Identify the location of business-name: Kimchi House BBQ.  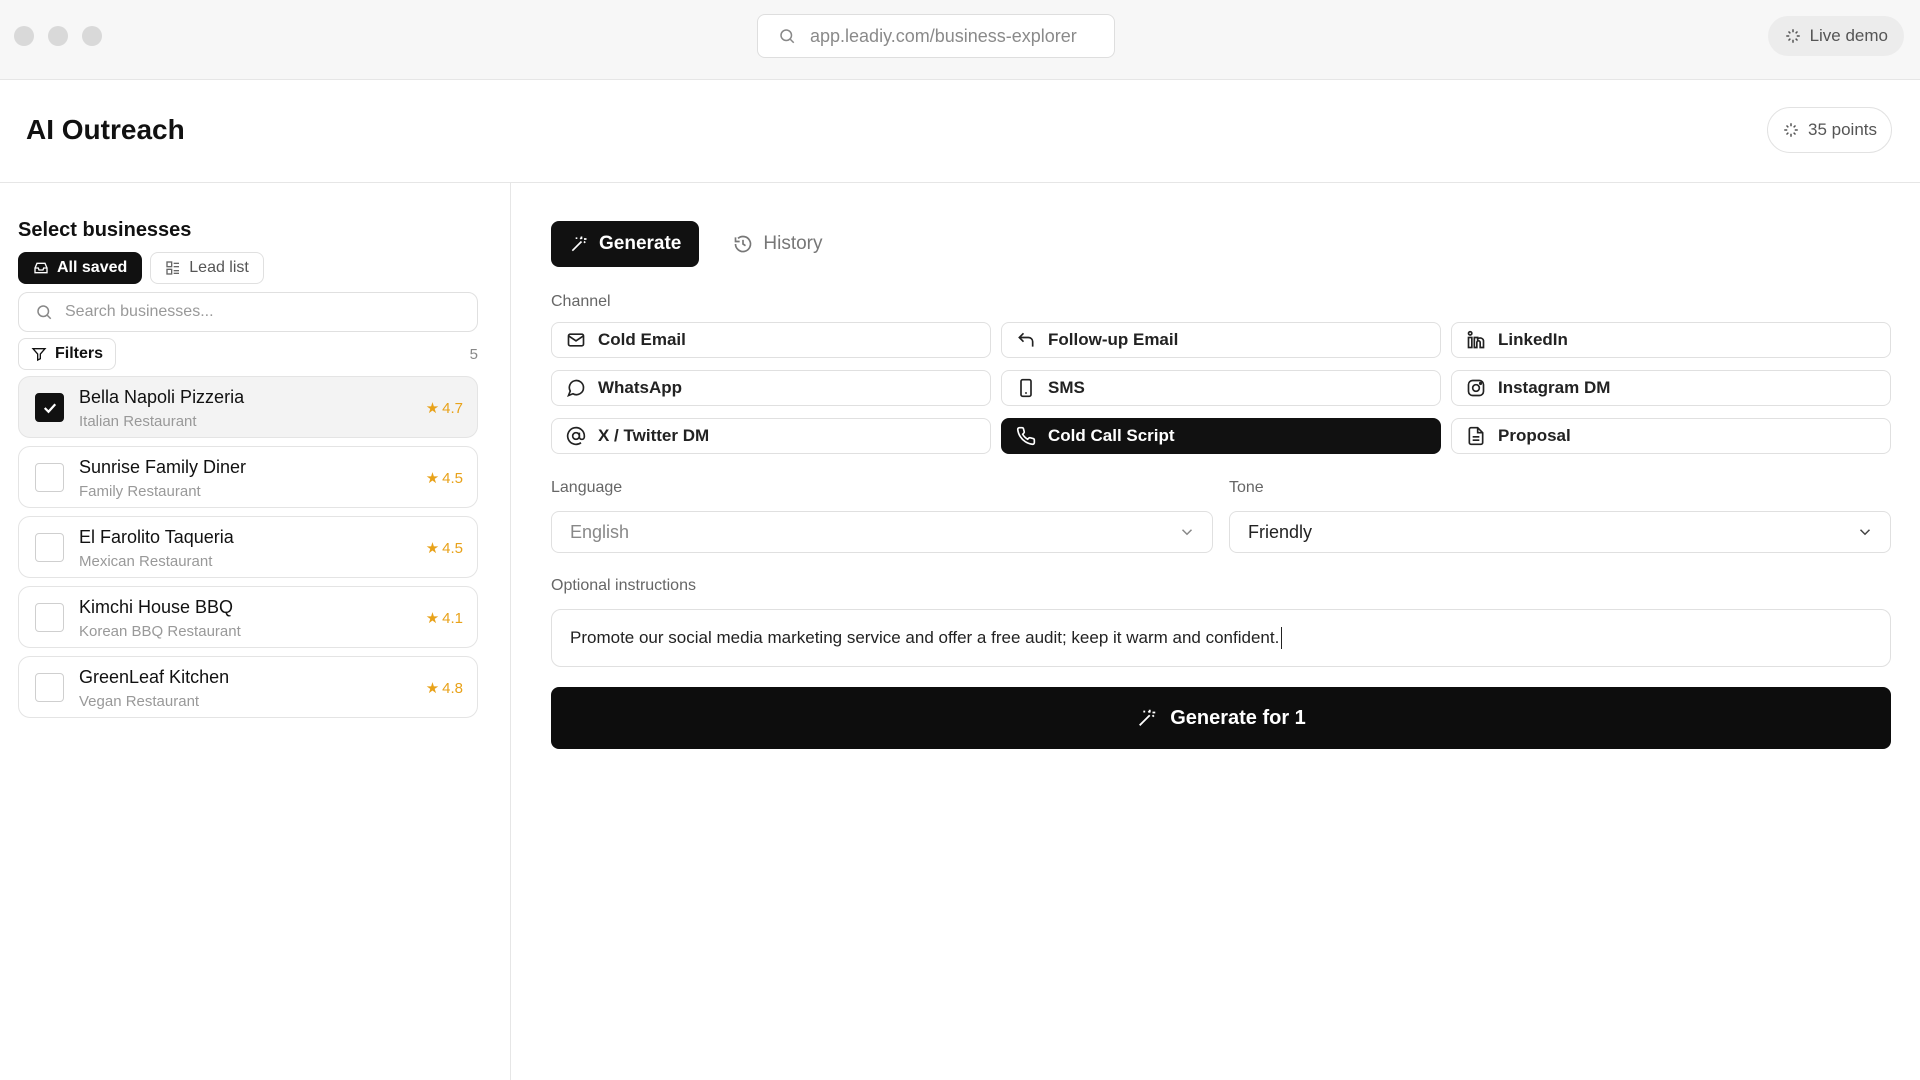
(156, 607).